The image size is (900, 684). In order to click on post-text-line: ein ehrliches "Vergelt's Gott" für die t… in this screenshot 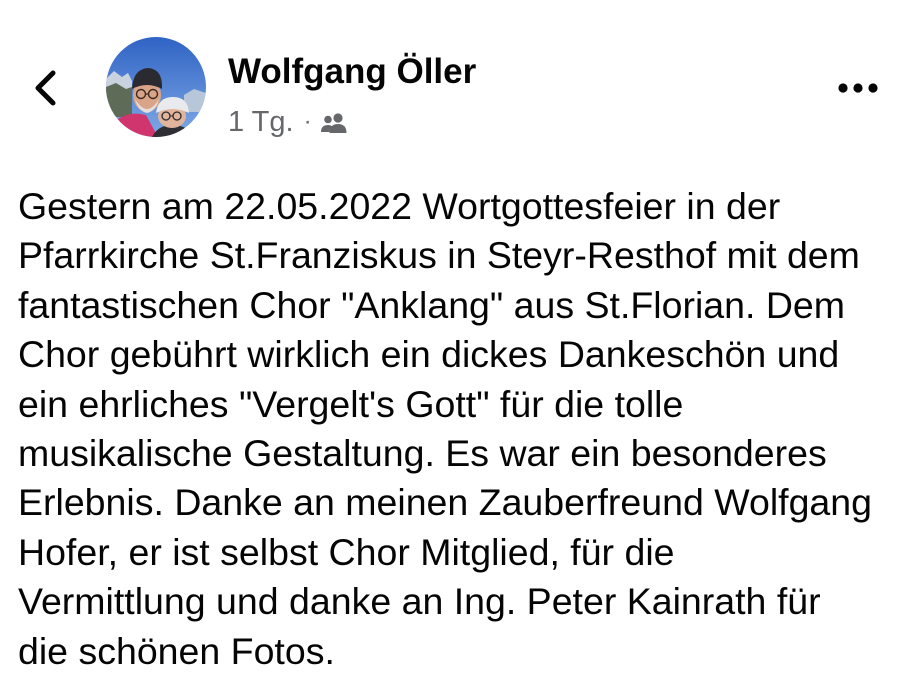, I will do `click(351, 403)`.